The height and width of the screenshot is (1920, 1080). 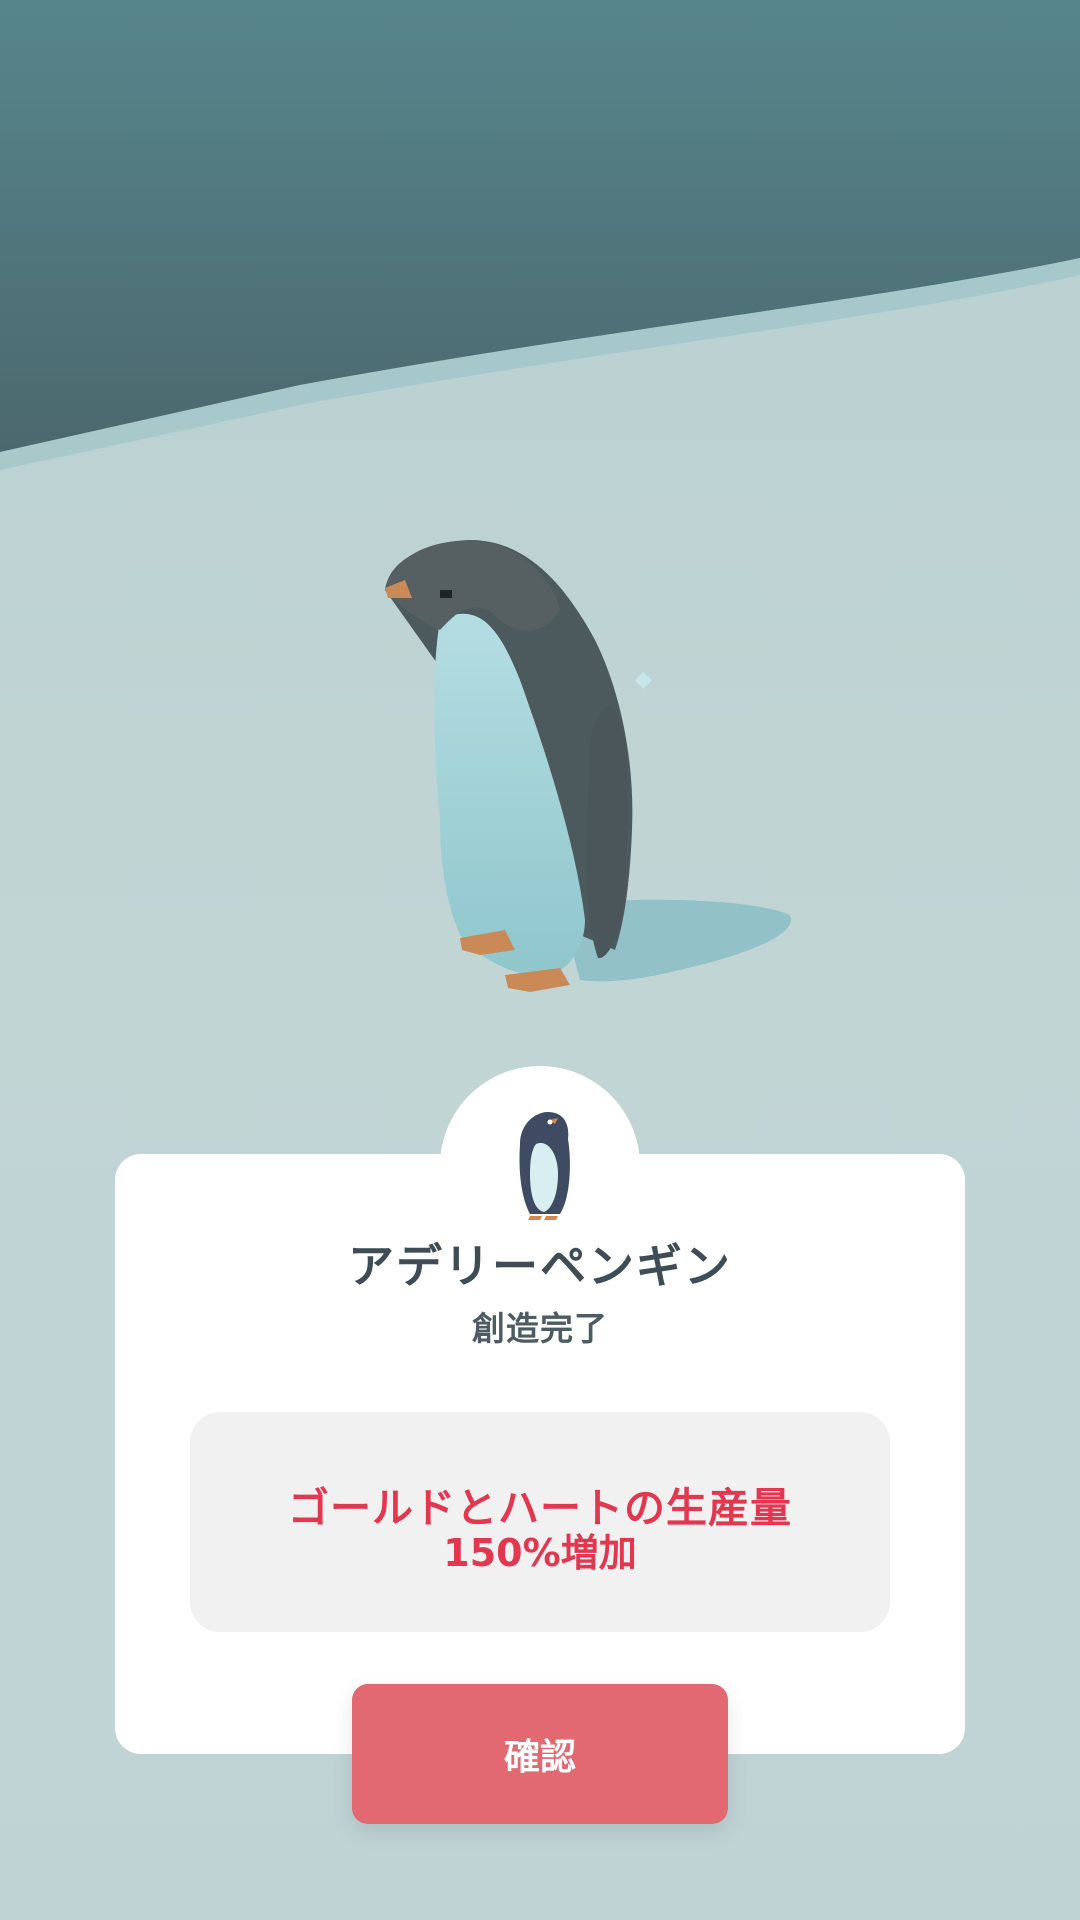 What do you see at coordinates (607, 832) in the screenshot?
I see `penguin-flipper` at bounding box center [607, 832].